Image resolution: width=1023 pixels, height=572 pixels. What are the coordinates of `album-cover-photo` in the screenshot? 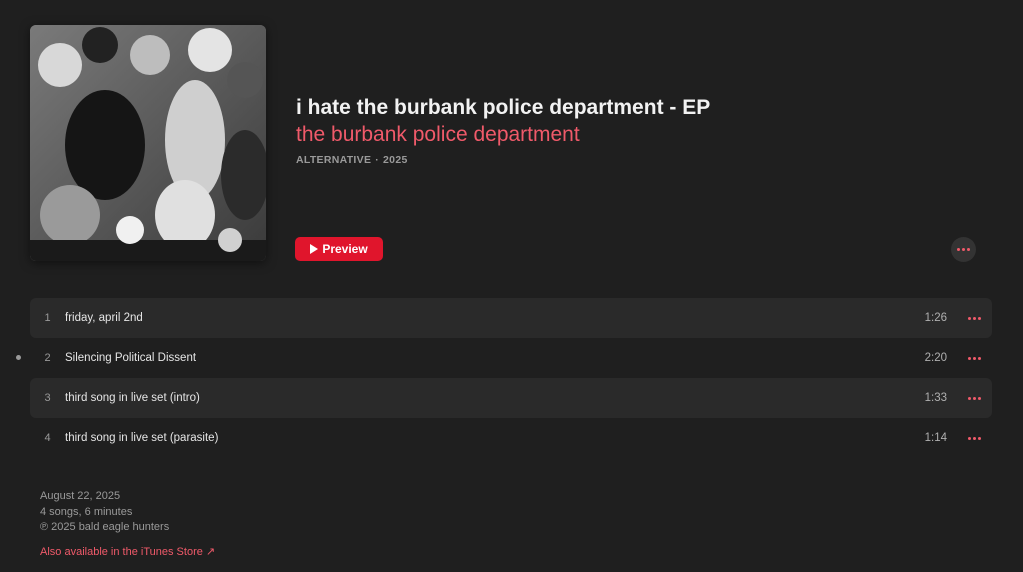 It's located at (148, 143).